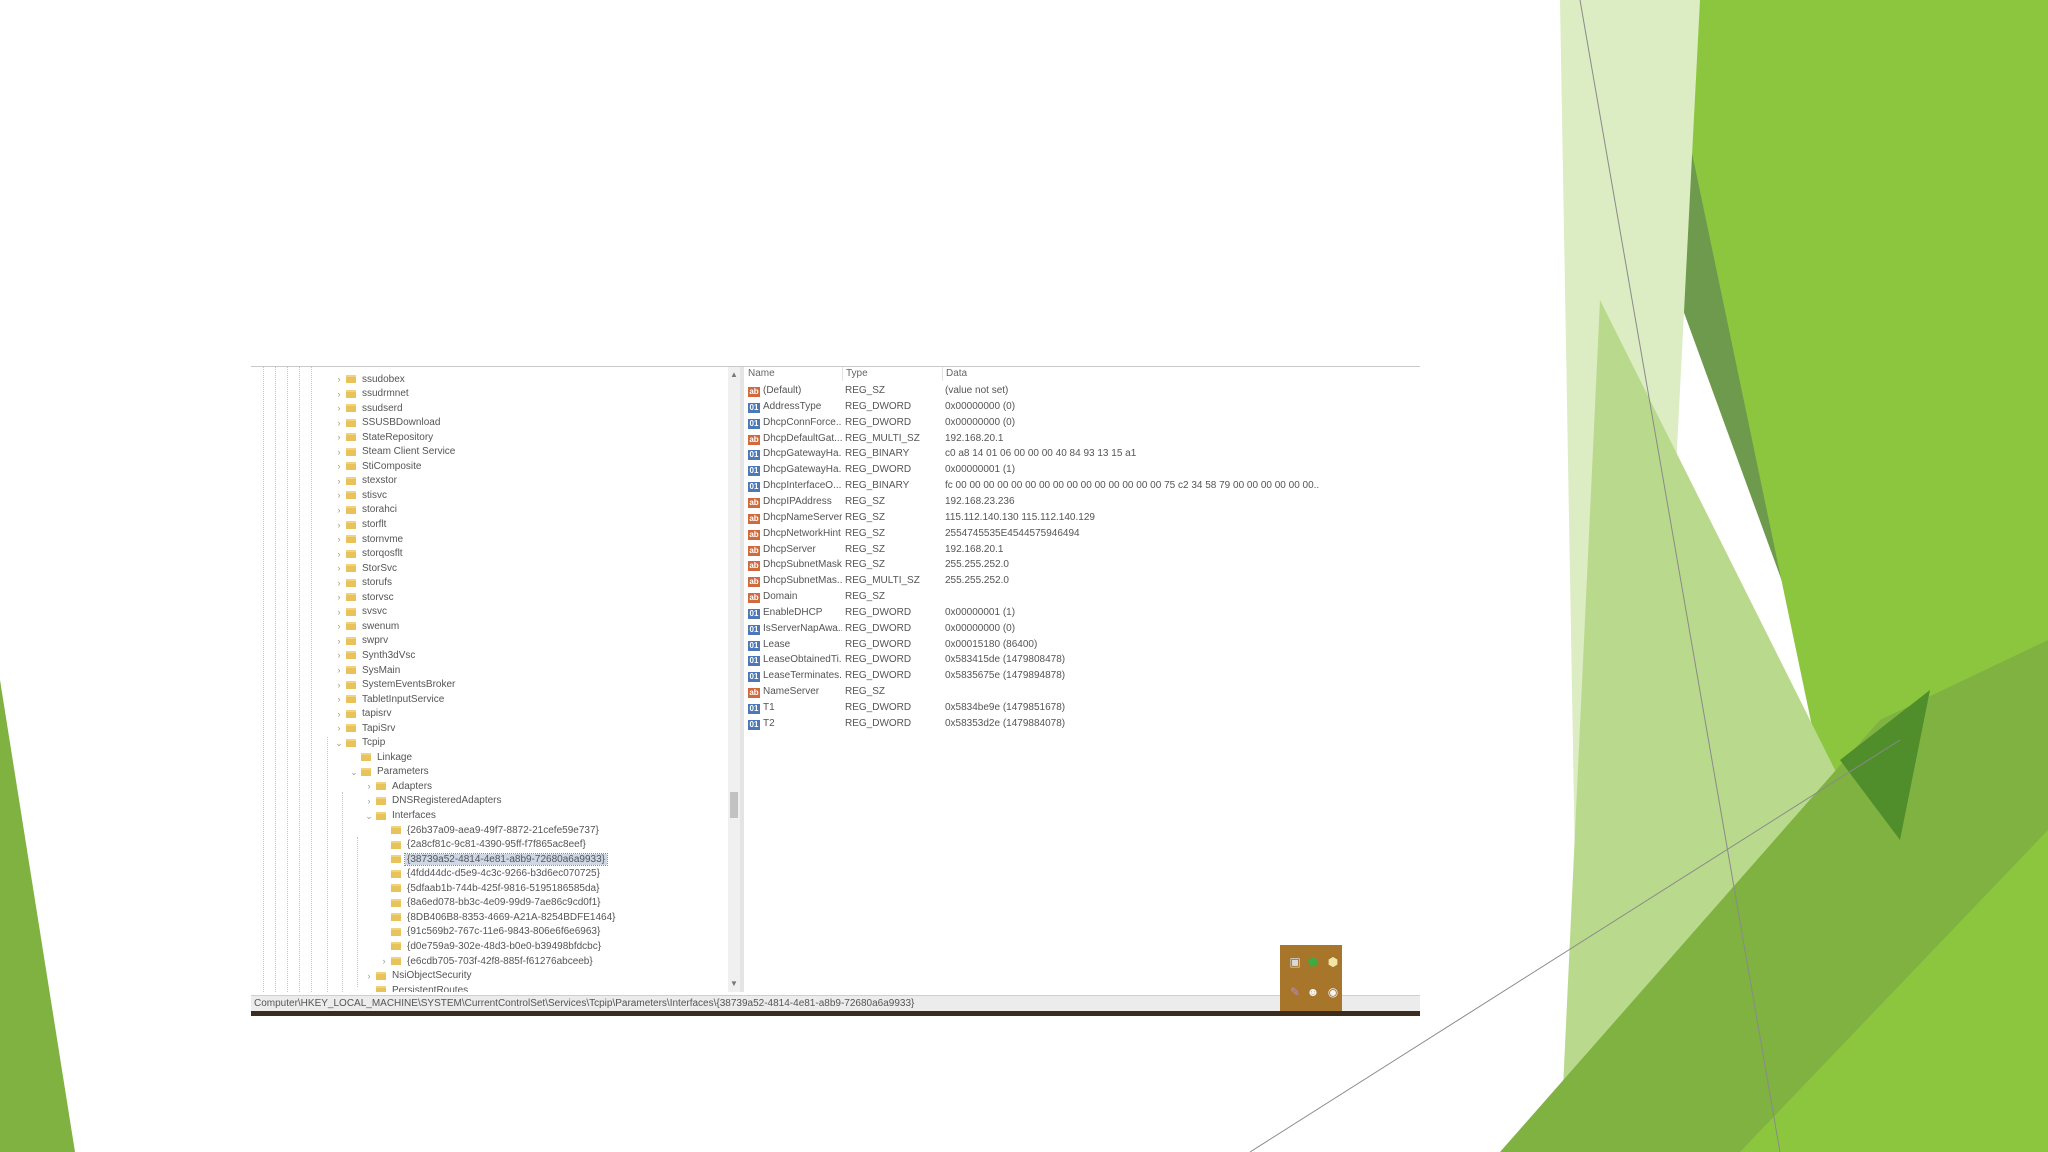 The height and width of the screenshot is (1152, 2048). I want to click on tree-item: PersistentRoutes, so click(417, 987).